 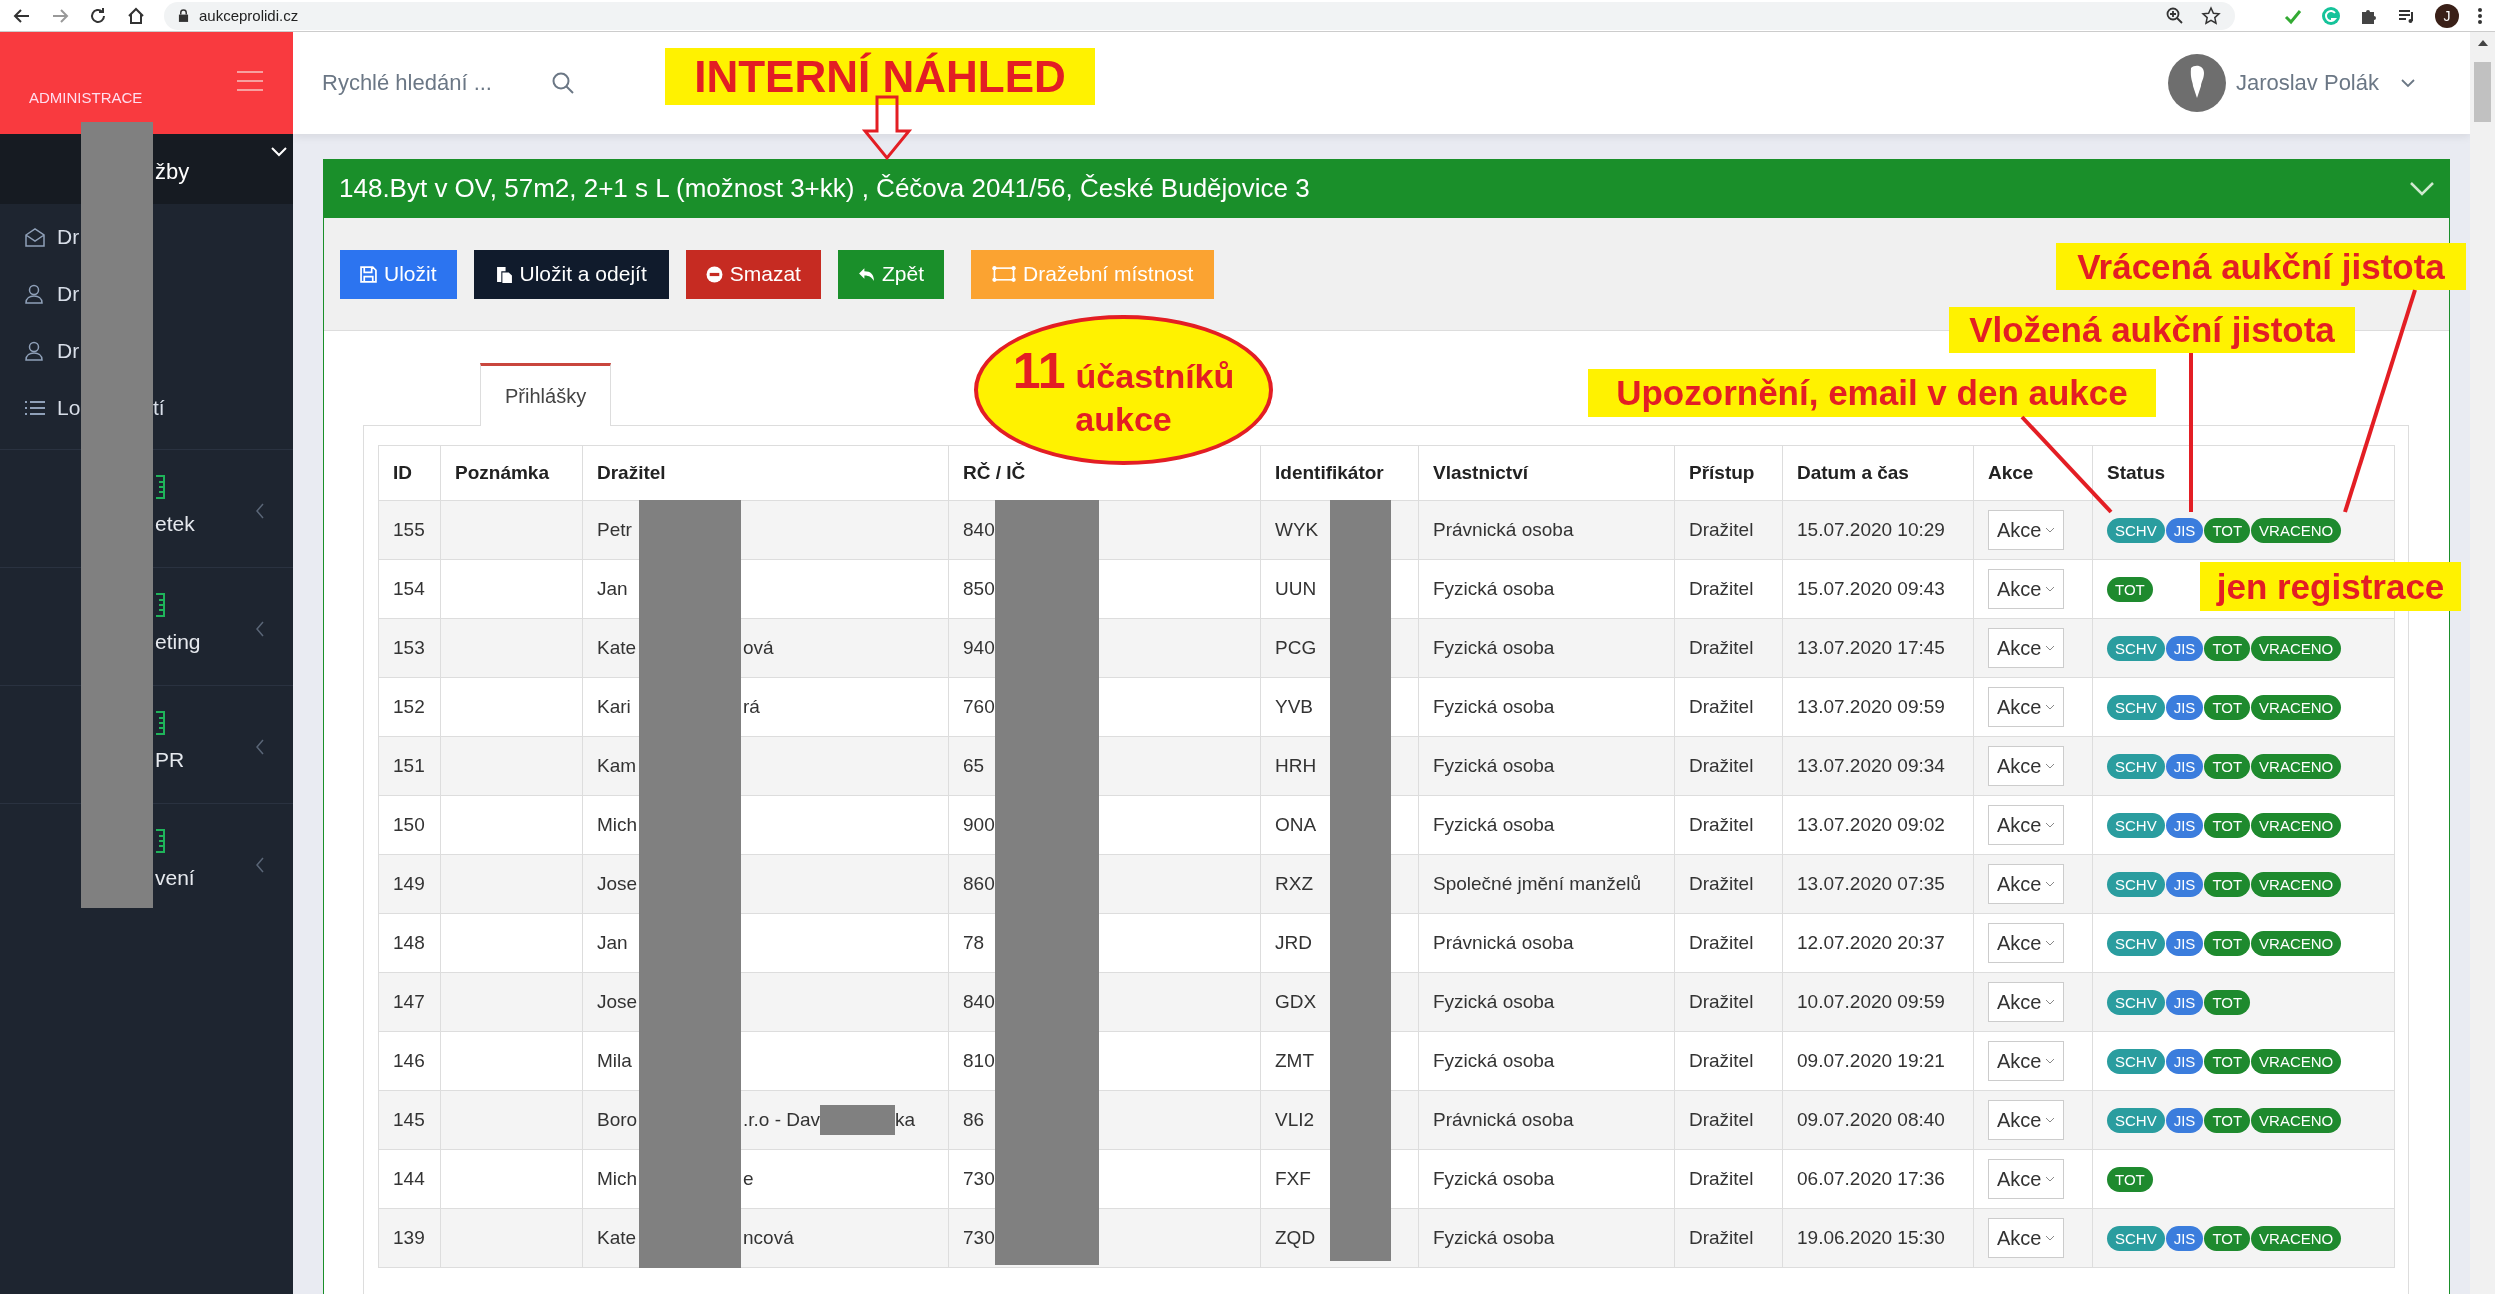 I want to click on lock-icon, so click(x=183, y=15).